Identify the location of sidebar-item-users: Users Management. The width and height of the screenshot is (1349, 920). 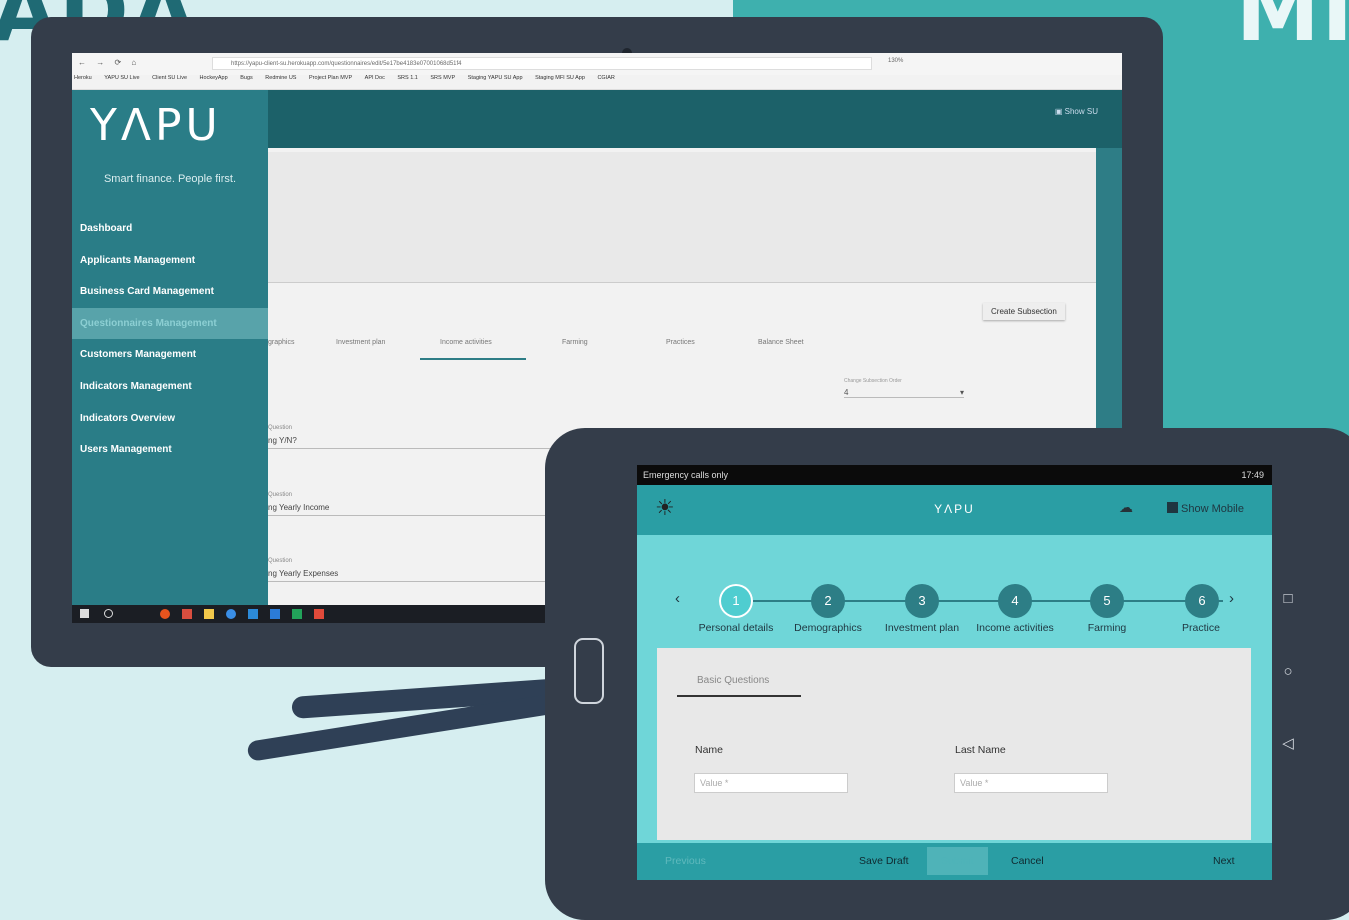
(170, 450).